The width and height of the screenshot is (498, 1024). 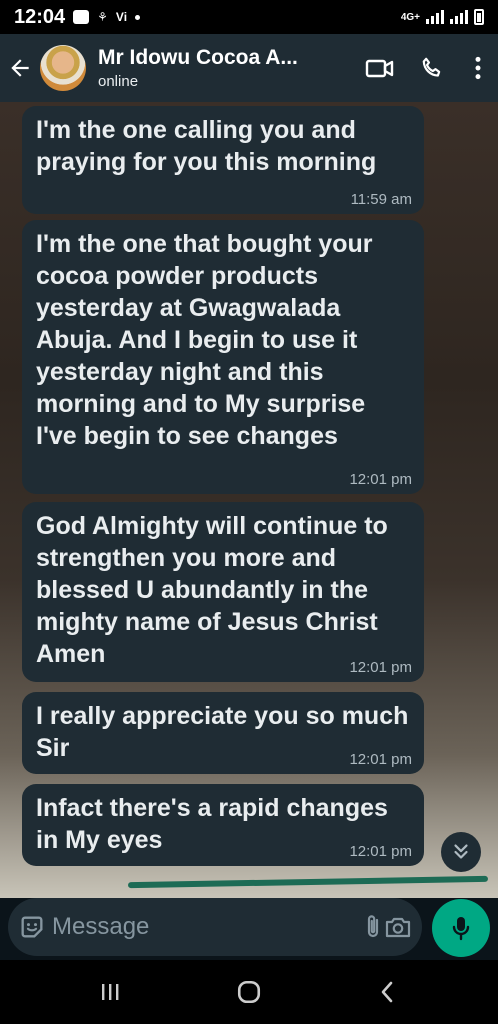 I want to click on back-button, so click(x=20, y=68).